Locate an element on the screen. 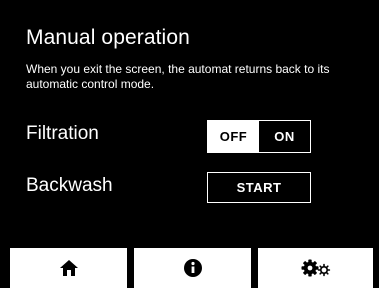 Image resolution: width=379 pixels, height=288 pixels. filtration-toggle: OFF ON is located at coordinates (259, 136).